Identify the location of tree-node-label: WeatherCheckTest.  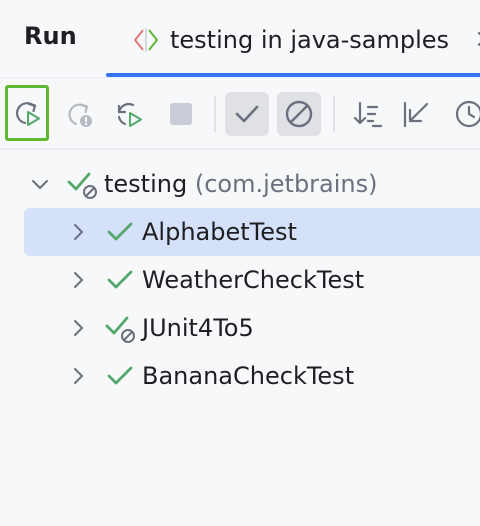
(253, 280).